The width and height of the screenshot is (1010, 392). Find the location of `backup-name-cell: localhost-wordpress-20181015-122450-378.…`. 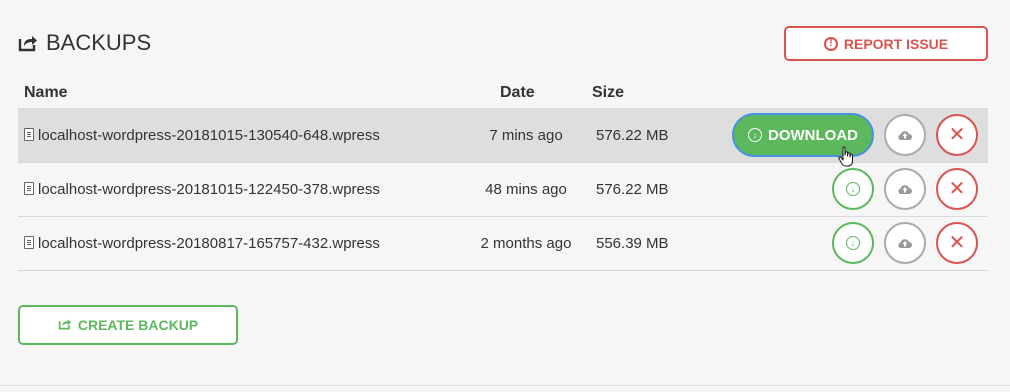

backup-name-cell: localhost-wordpress-20181015-122450-378.… is located at coordinates (241, 189).